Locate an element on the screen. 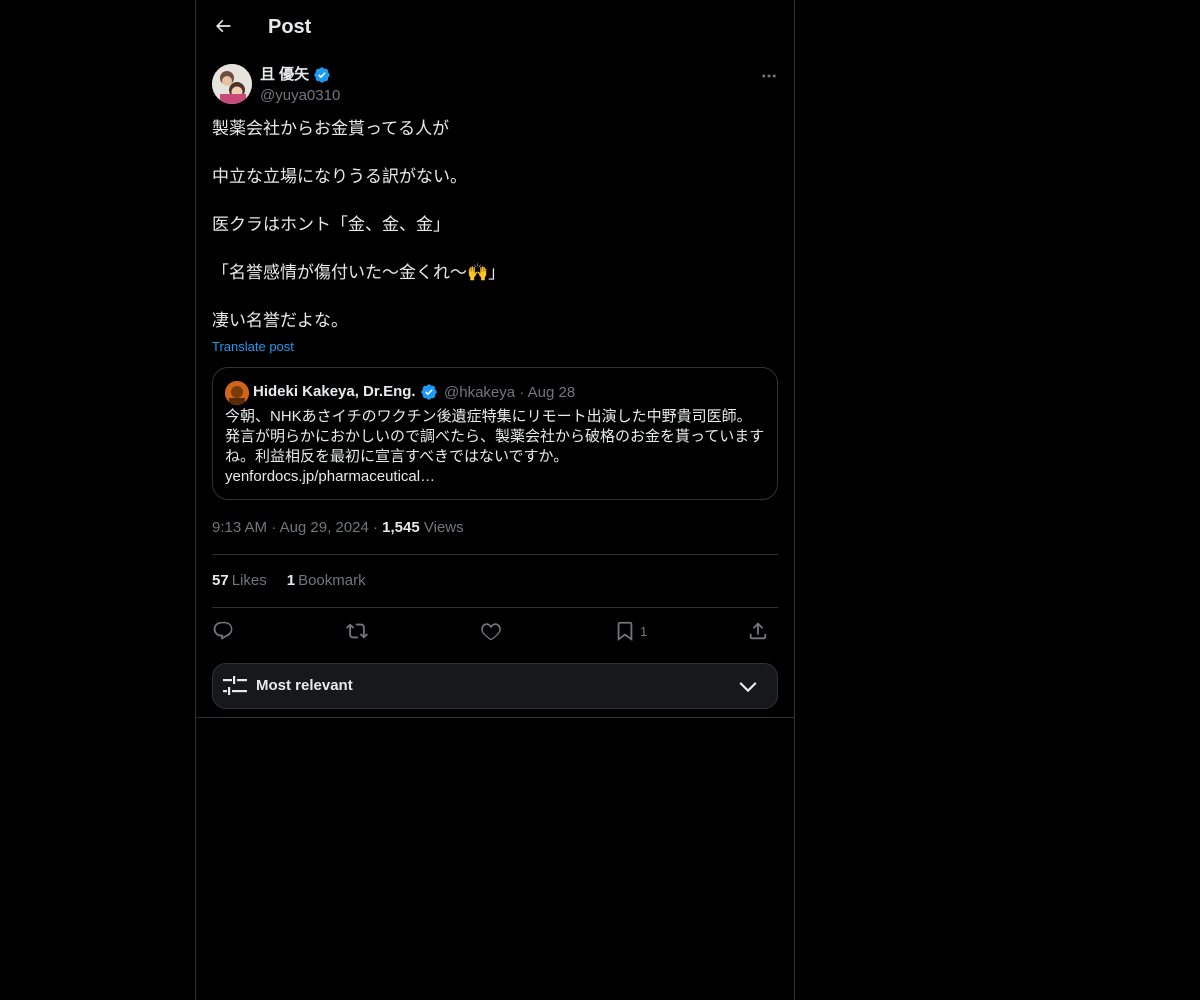 This screenshot has height=1000, width=1200. like-button is located at coordinates (491, 631).